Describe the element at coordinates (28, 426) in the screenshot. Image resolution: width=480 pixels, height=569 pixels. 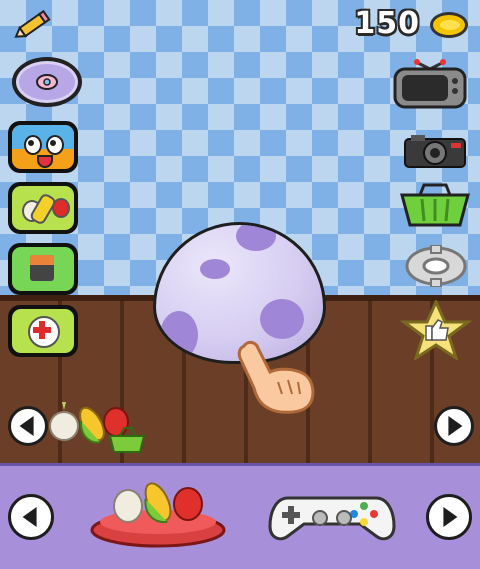
I see `room-prev-arrow` at that location.